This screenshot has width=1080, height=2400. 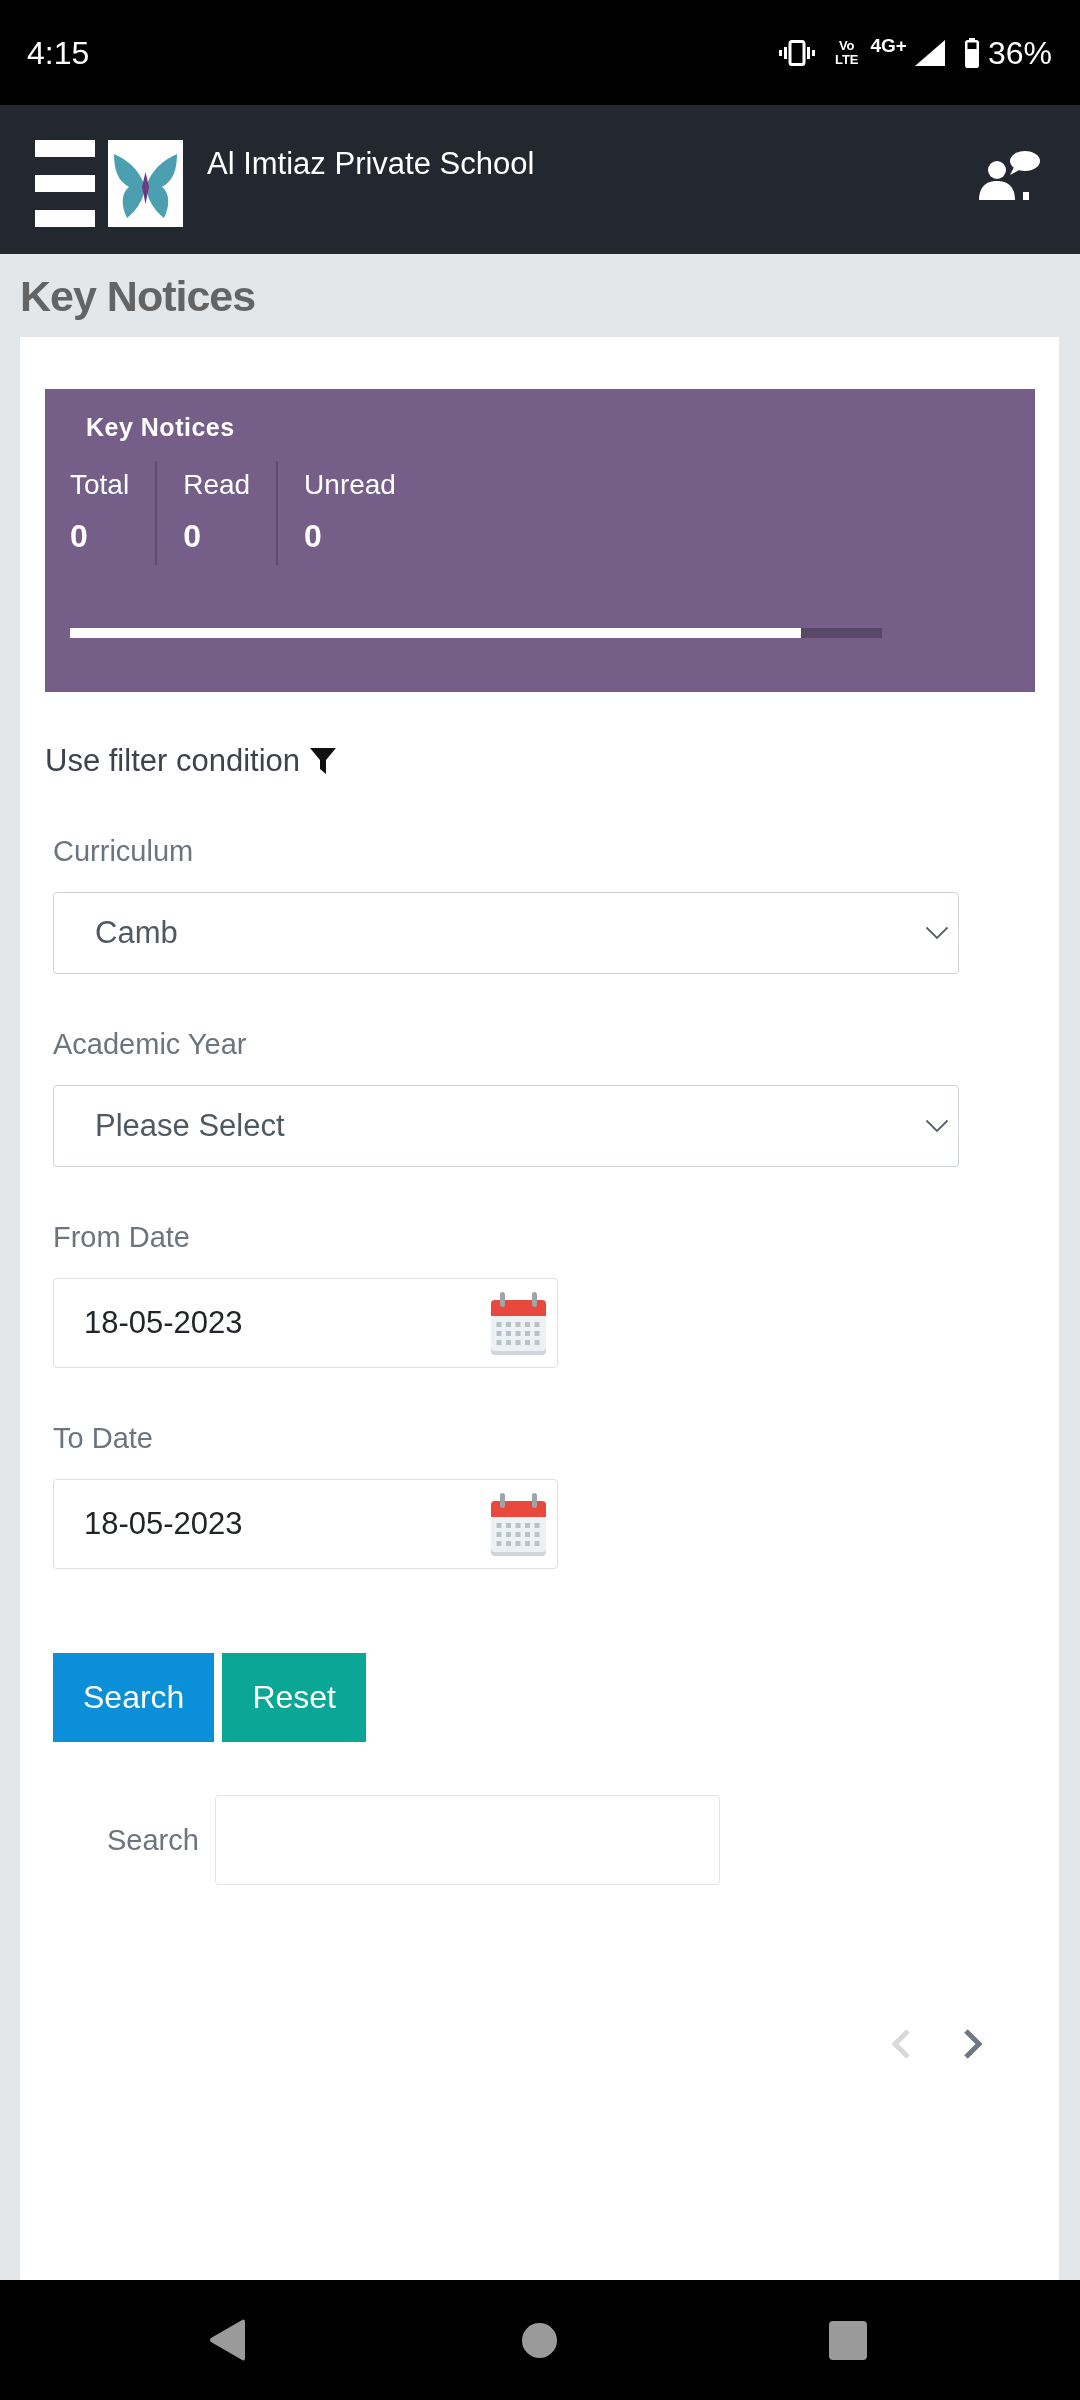 I want to click on home-icon, so click(x=539, y=2340).